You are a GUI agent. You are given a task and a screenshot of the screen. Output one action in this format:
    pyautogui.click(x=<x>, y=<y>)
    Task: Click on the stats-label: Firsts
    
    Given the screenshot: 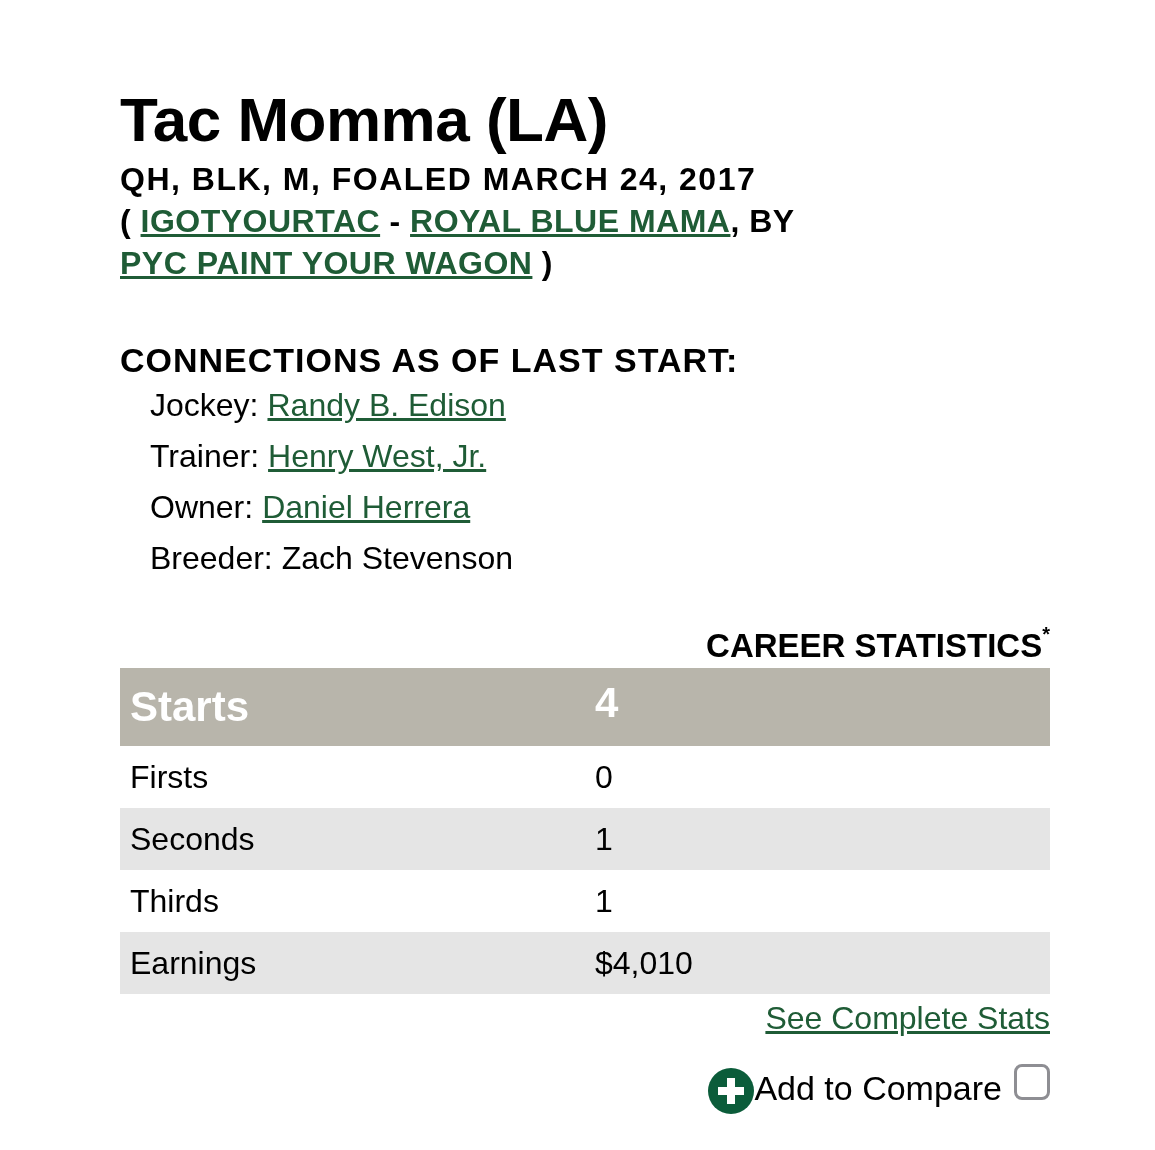 What is the action you would take?
    pyautogui.click(x=169, y=777)
    